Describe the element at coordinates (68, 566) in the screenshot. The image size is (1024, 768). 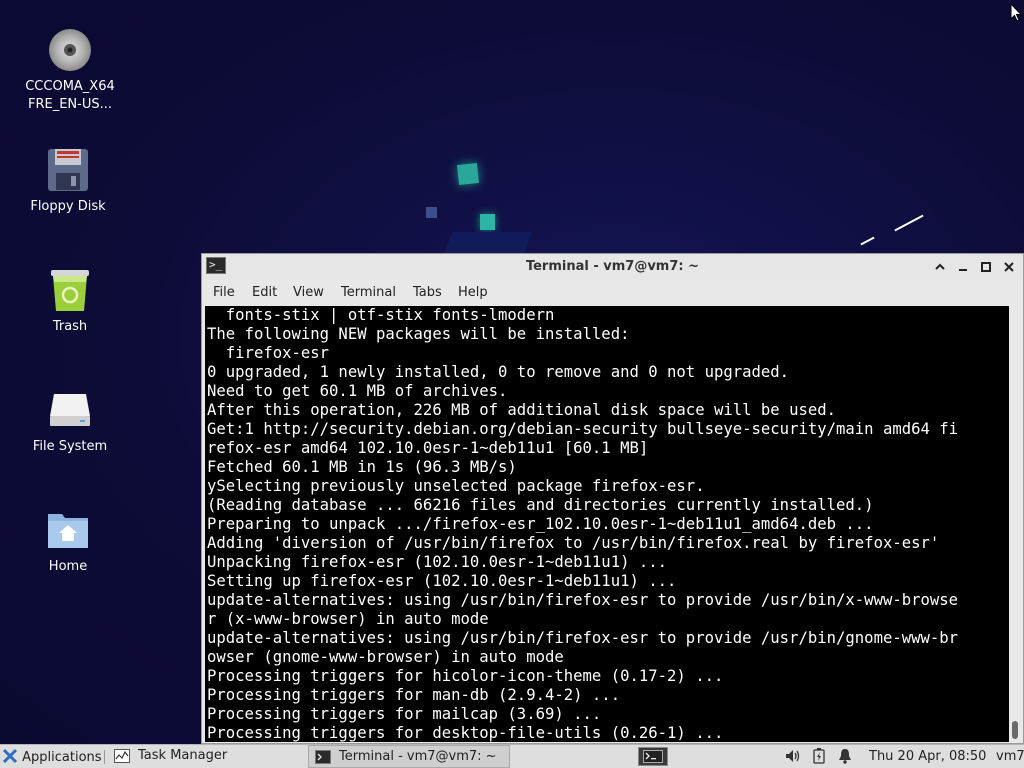
I see `desktop-icon-label: Home` at that location.